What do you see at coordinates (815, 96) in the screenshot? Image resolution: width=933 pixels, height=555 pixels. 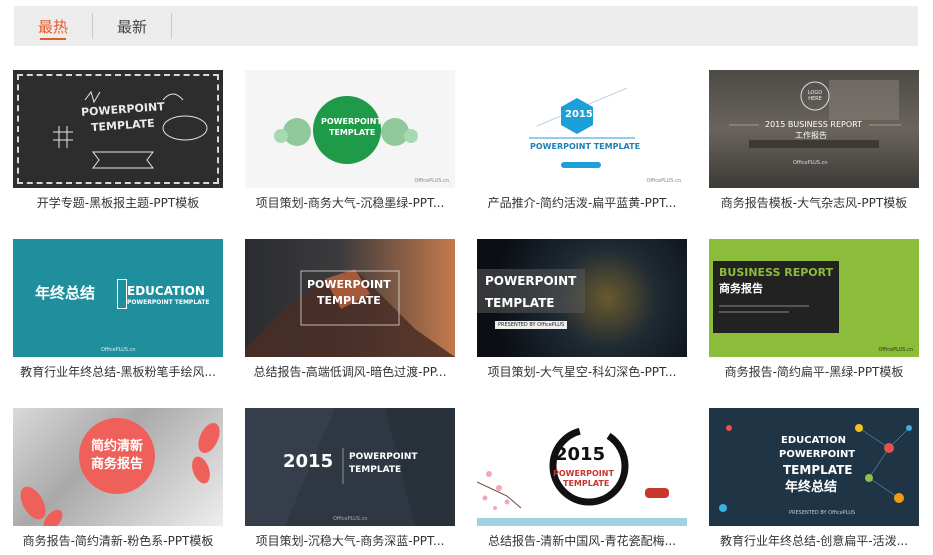 I see `logo-placeholder: LOGO HERE` at bounding box center [815, 96].